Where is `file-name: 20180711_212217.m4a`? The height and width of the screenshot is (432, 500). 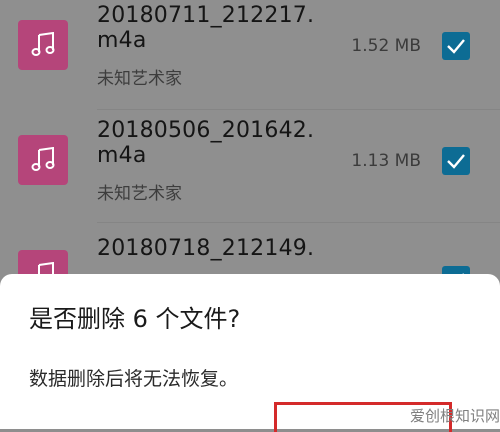 file-name: 20180711_212217.m4a is located at coordinates (206, 28).